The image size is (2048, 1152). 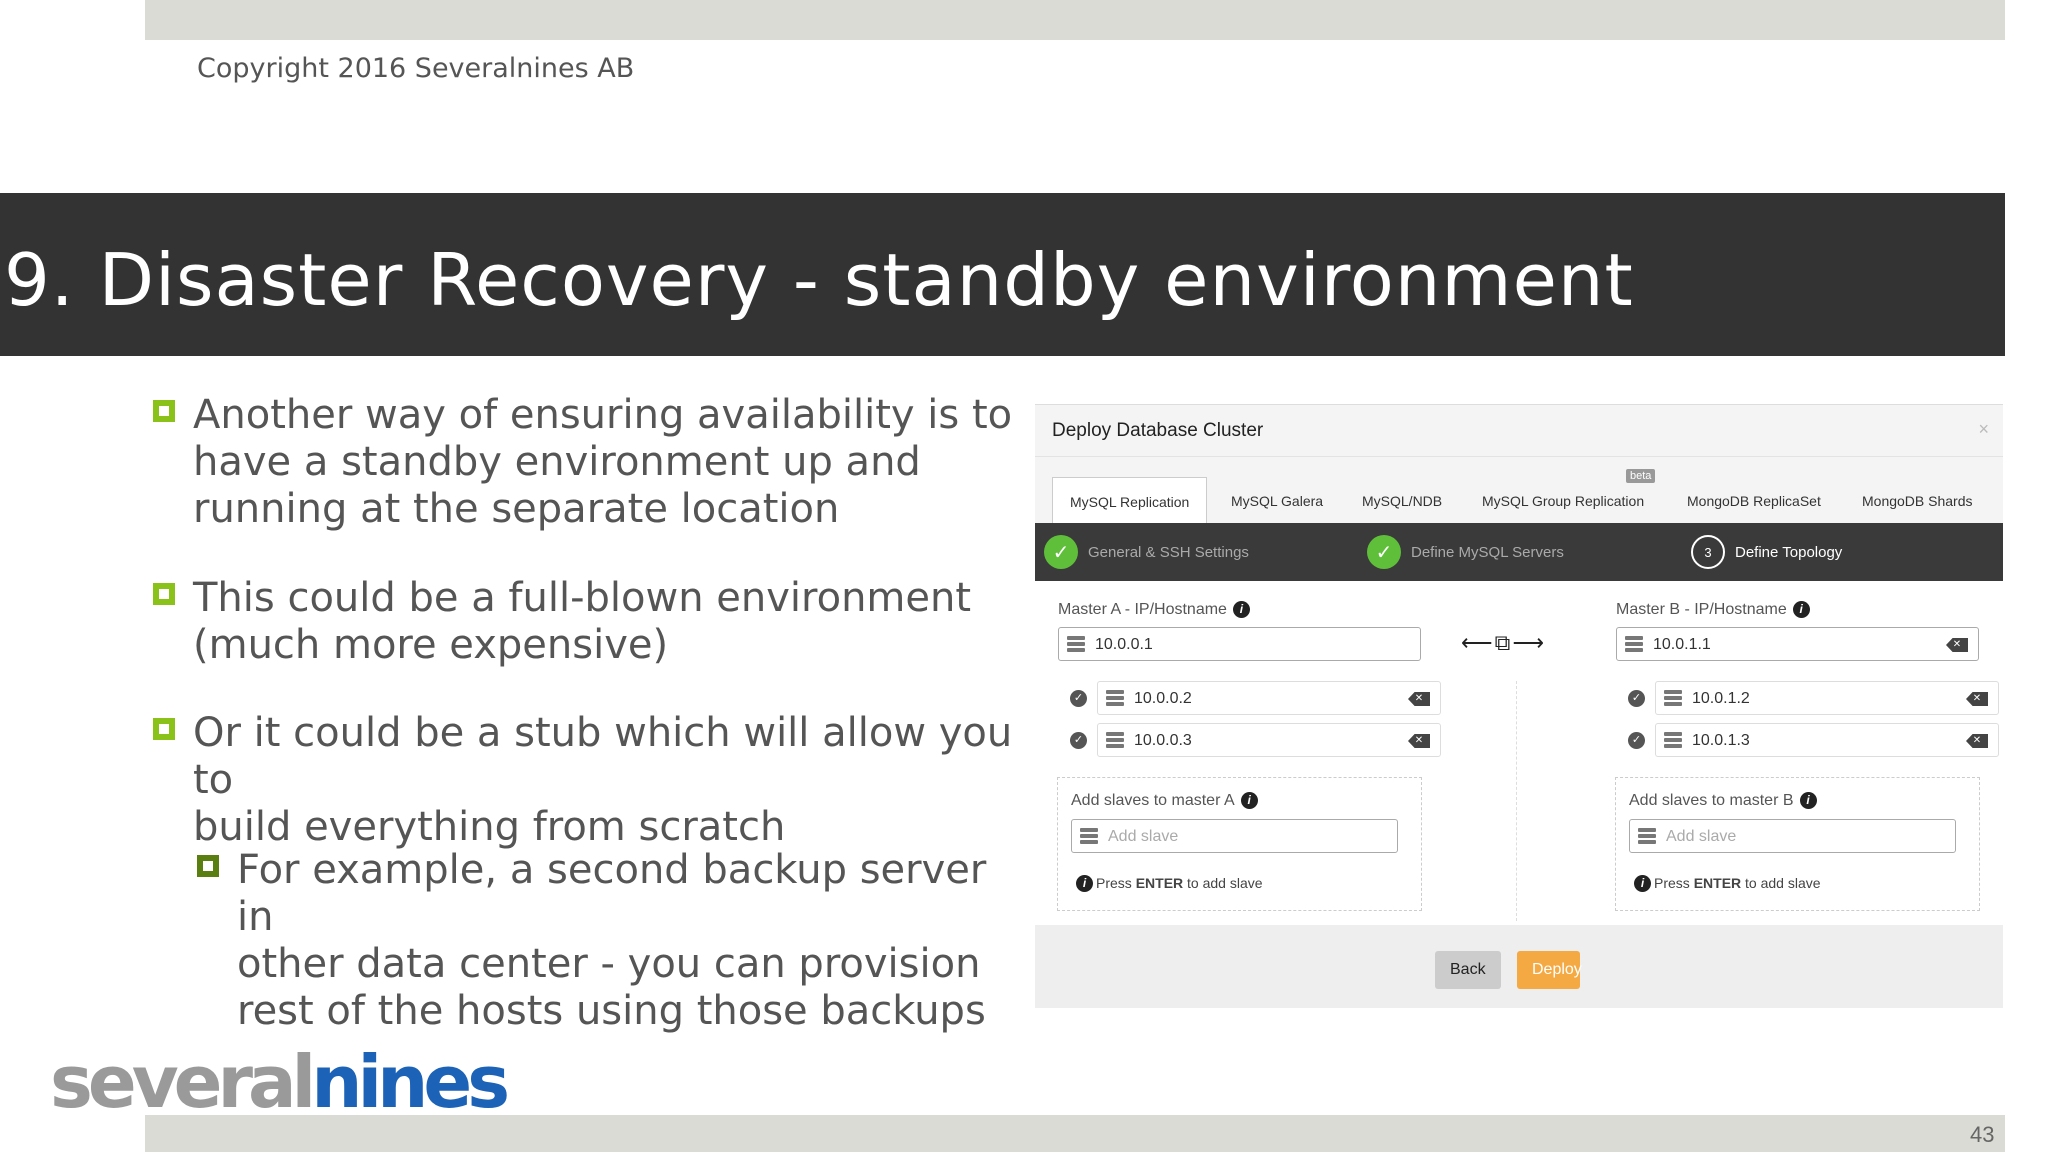 I want to click on step-general-ssh: ✓ General & SSH Settings, so click(x=1146, y=552).